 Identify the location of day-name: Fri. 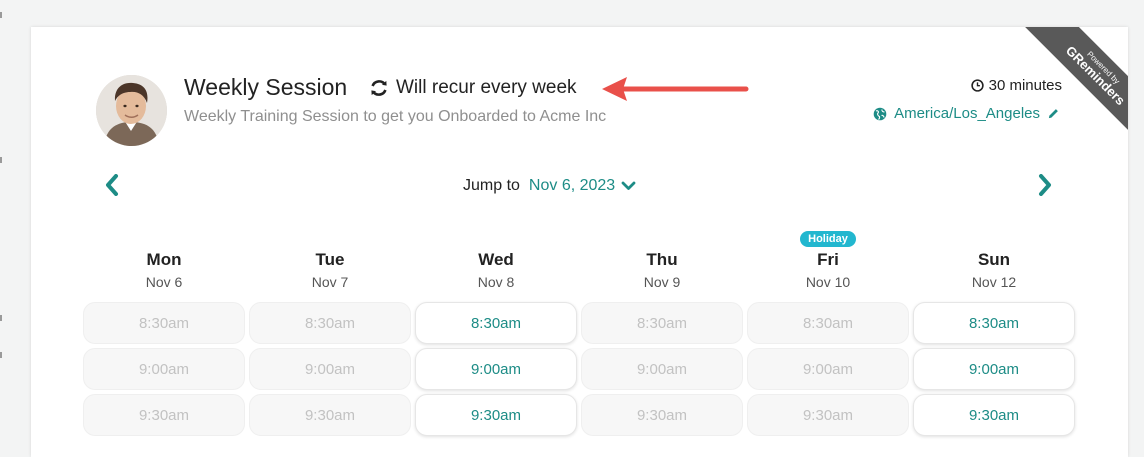
(828, 259).